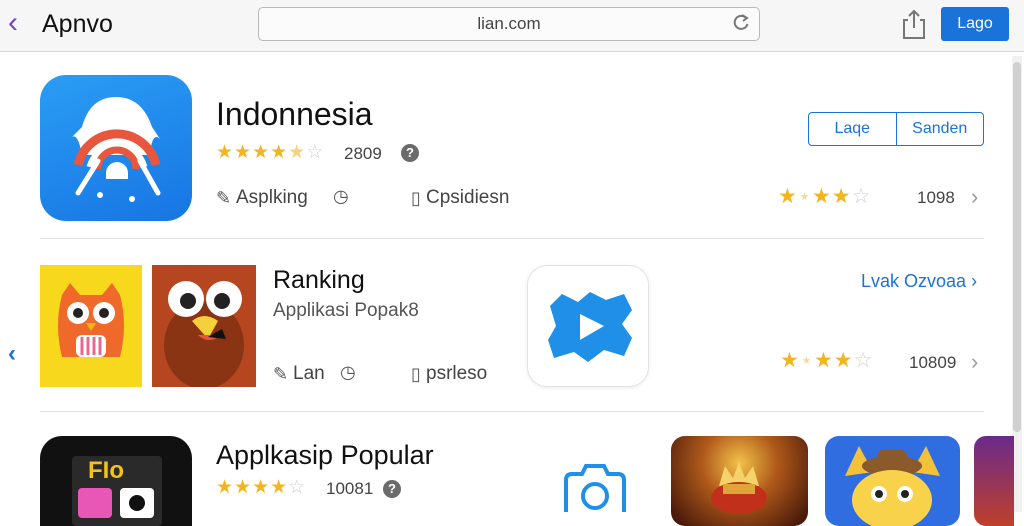  What do you see at coordinates (309, 373) in the screenshot?
I see `section2-meta-1: Lan` at bounding box center [309, 373].